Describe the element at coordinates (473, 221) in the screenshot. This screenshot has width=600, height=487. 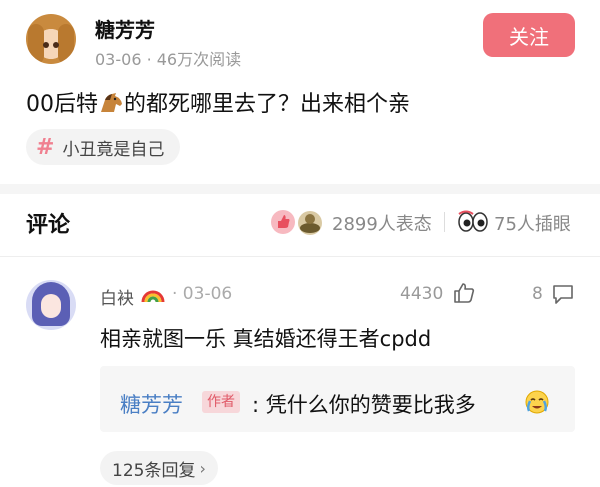
I see `eyes-icon` at that location.